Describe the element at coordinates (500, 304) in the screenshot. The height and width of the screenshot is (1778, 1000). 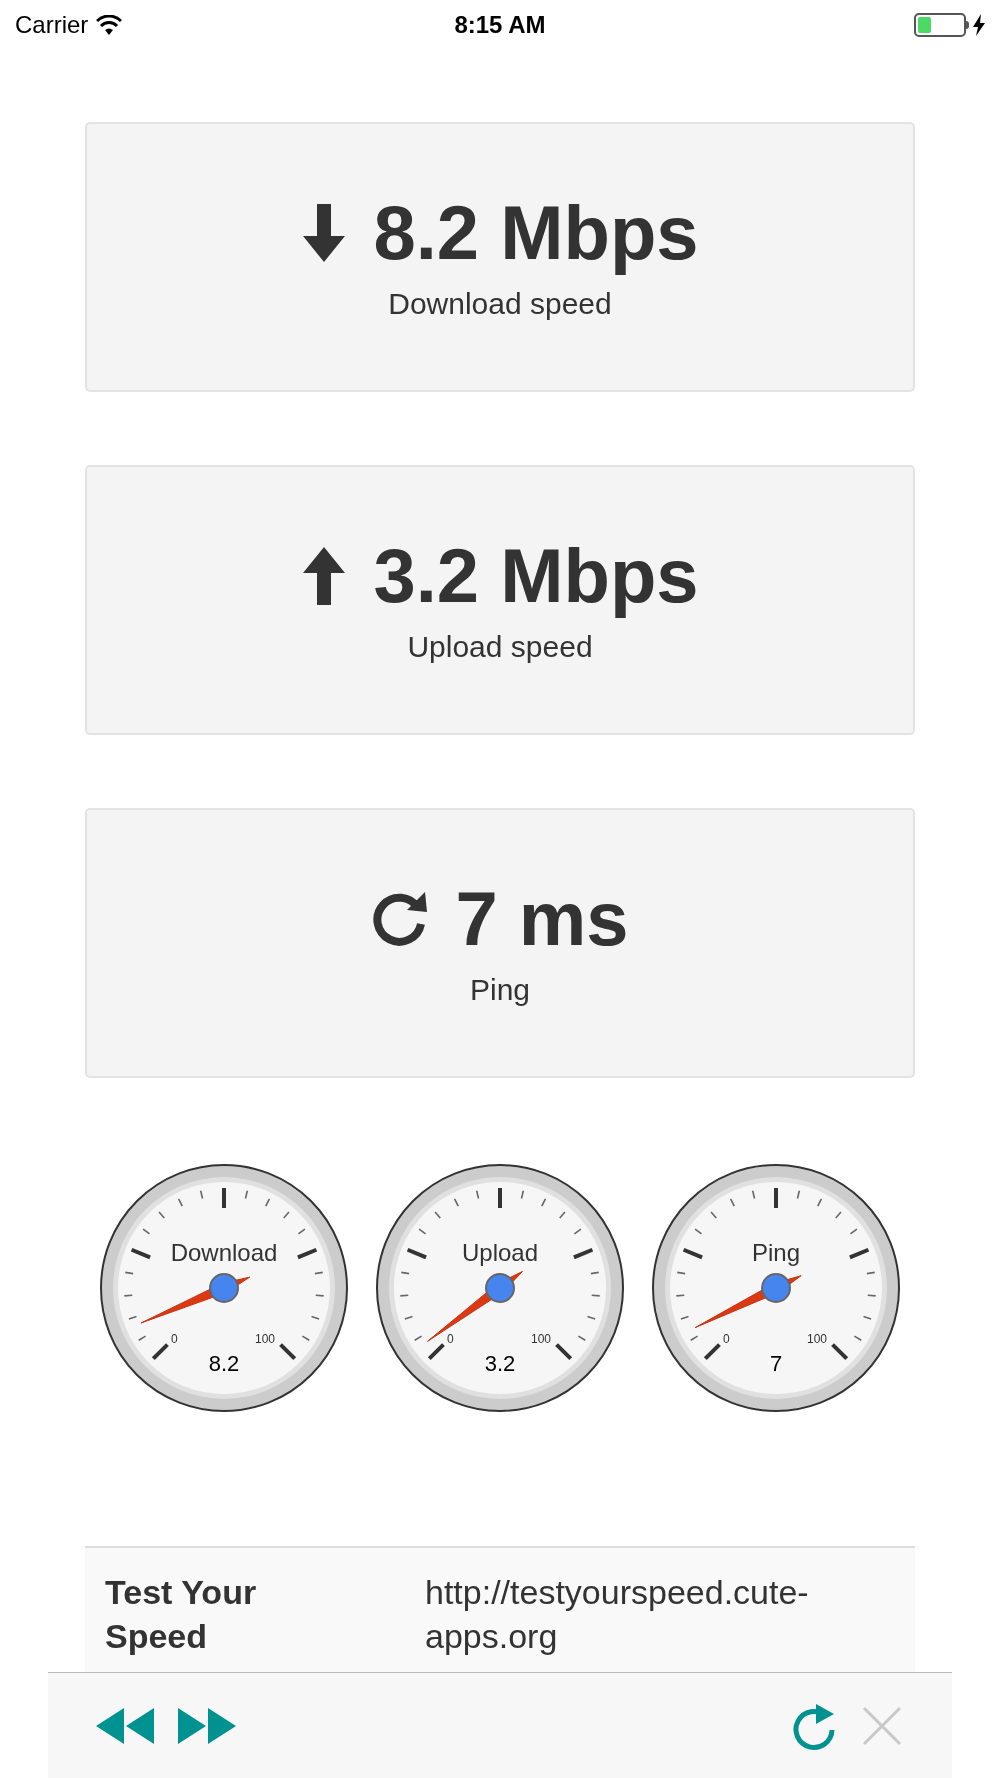
I see `speed-label: Download speed` at that location.